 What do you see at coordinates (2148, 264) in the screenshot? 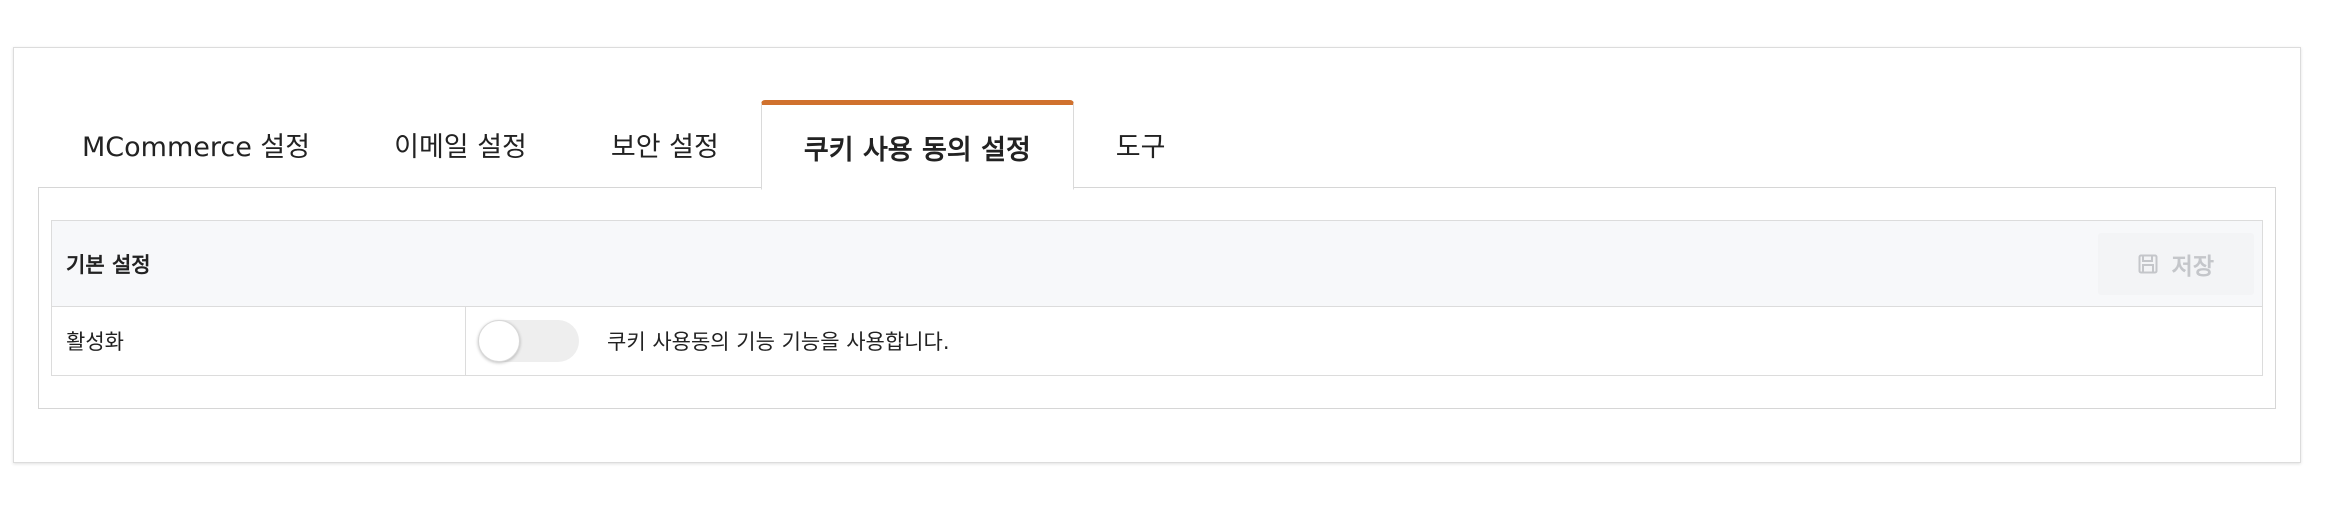
I see `floppy-disk-icon` at bounding box center [2148, 264].